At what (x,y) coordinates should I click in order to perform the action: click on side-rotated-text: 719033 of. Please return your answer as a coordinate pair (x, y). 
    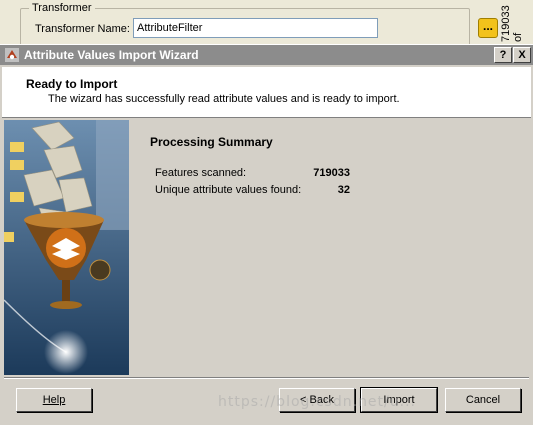
    Looking at the image, I should click on (512, 23).